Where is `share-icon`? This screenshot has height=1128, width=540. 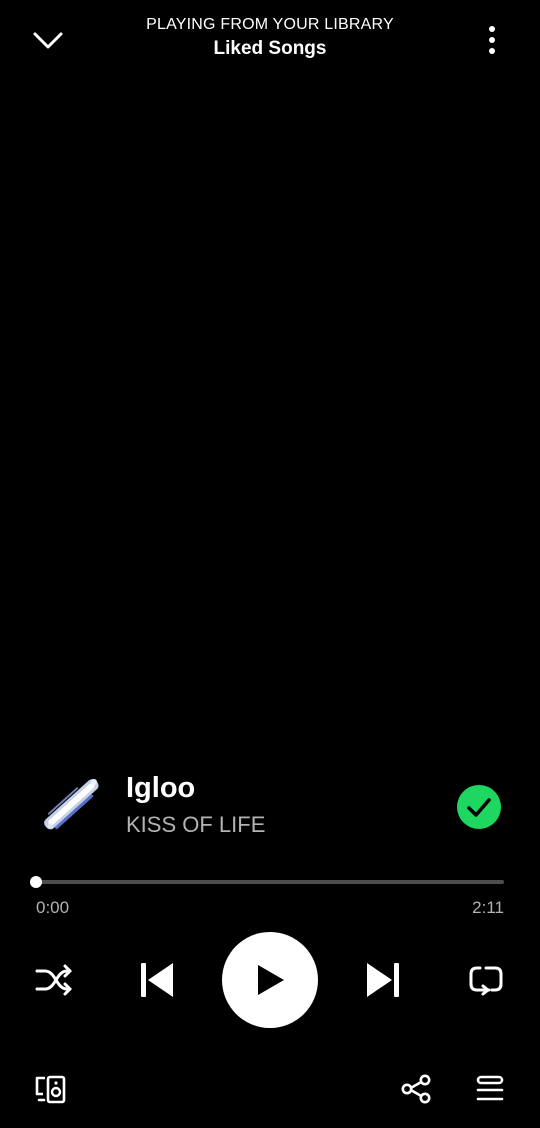 share-icon is located at coordinates (416, 1089).